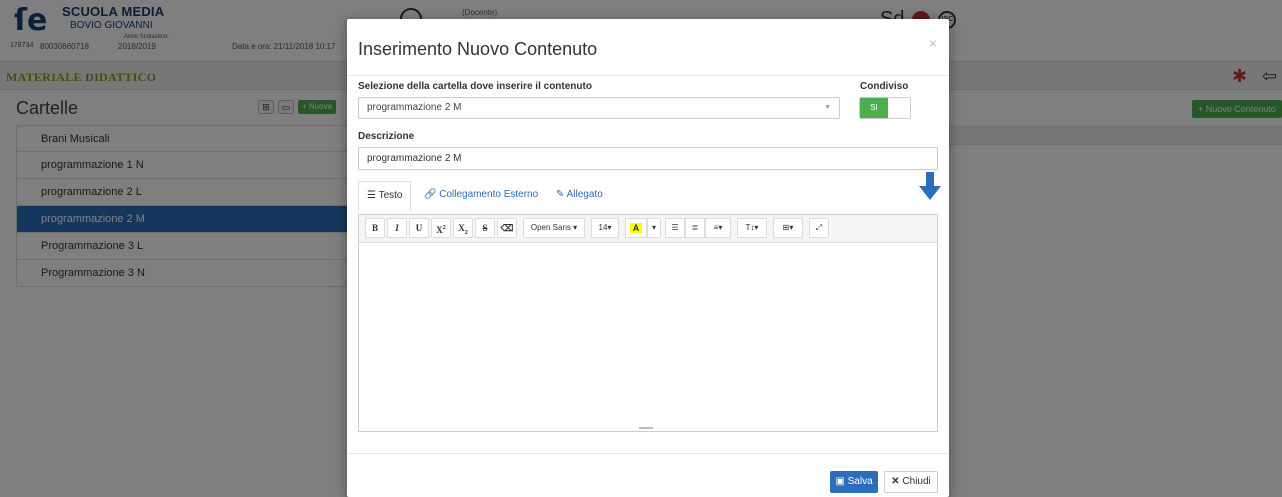 The width and height of the screenshot is (1282, 497). What do you see at coordinates (560, 194) in the screenshot?
I see `paperclip-icon: ✎` at bounding box center [560, 194].